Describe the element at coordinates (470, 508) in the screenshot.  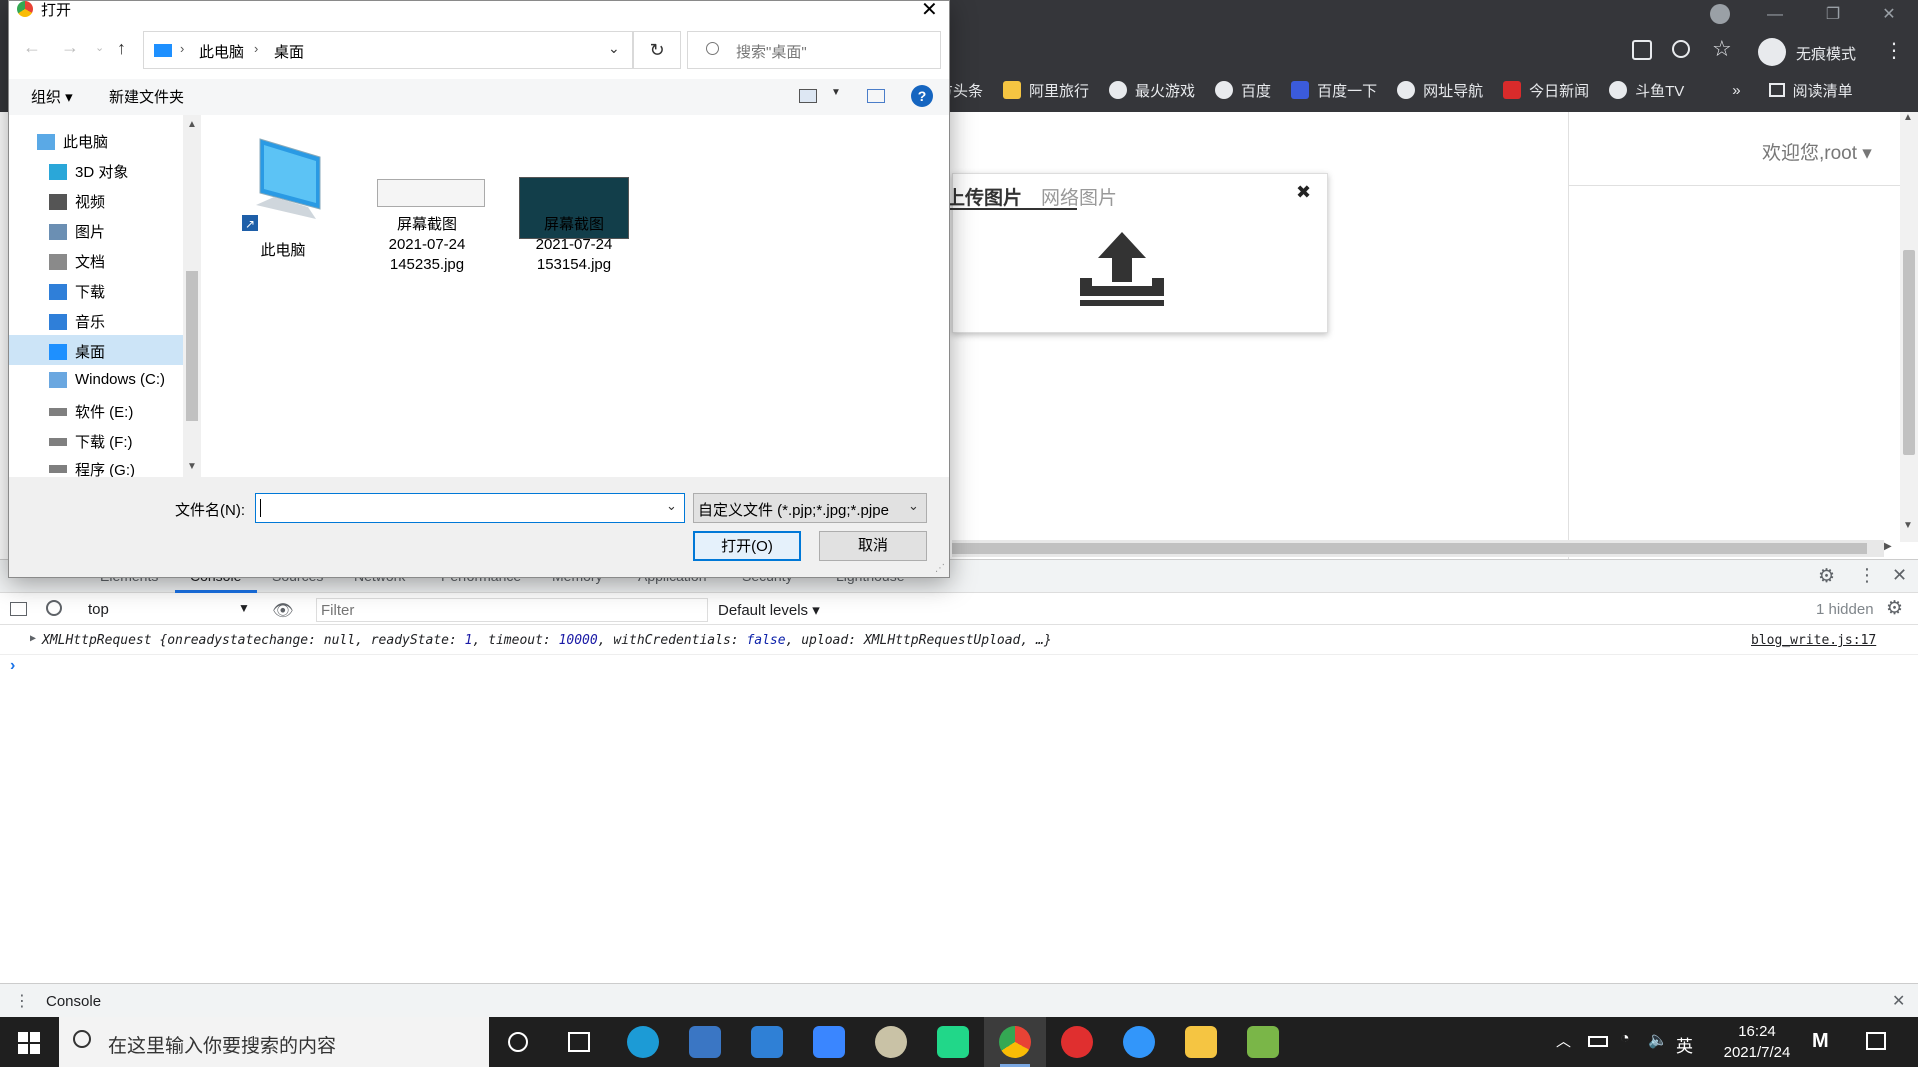
I see `filename-input: ⌄` at that location.